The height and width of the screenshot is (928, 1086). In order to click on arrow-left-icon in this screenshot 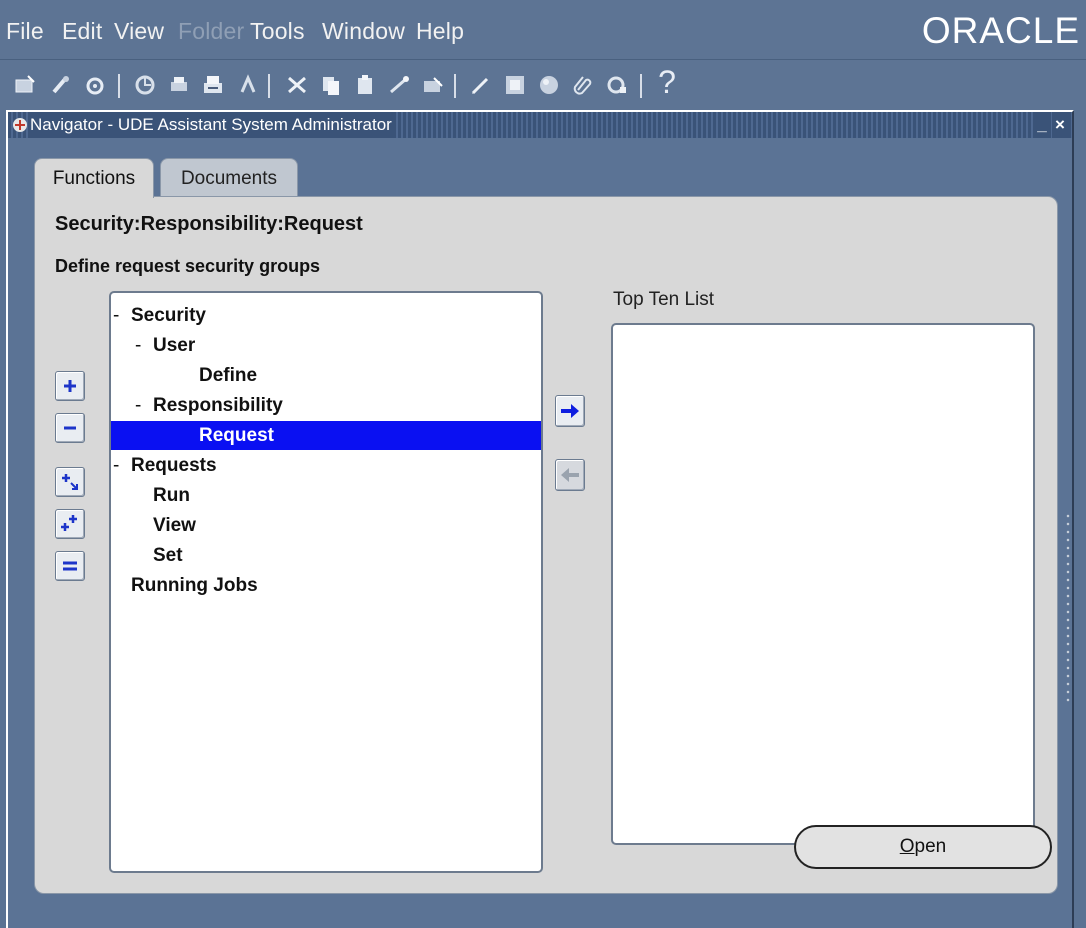, I will do `click(570, 475)`.